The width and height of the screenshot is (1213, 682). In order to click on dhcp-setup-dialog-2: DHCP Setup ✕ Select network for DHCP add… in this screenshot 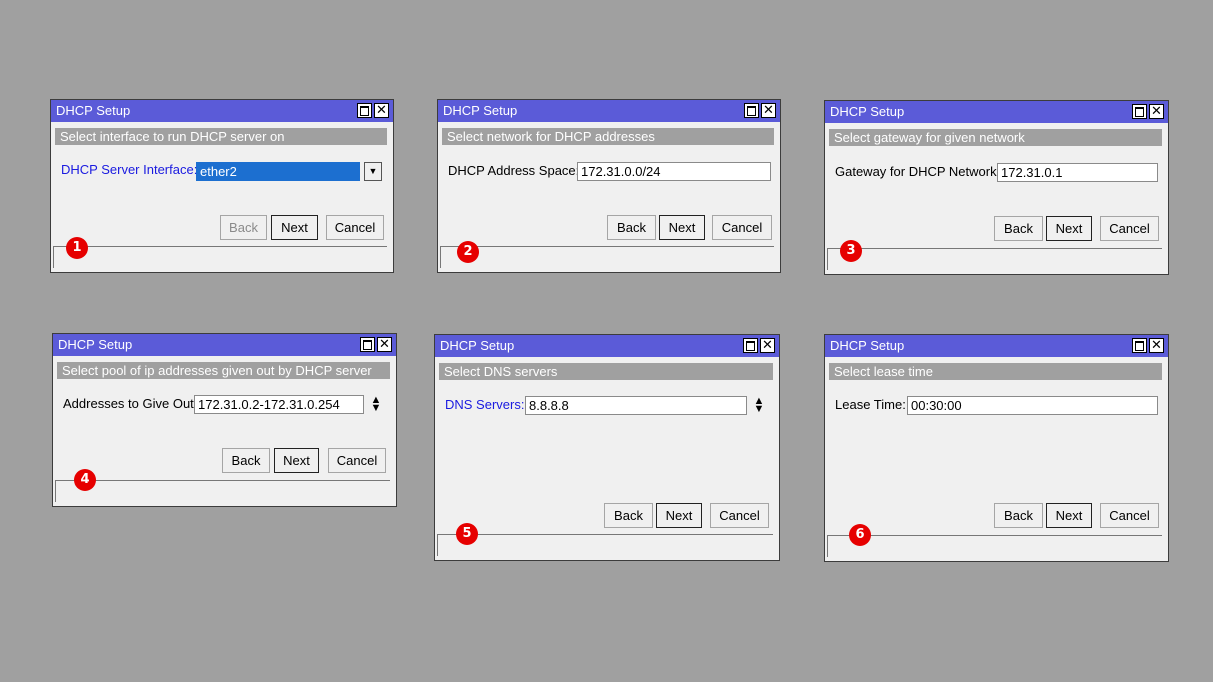, I will do `click(609, 186)`.